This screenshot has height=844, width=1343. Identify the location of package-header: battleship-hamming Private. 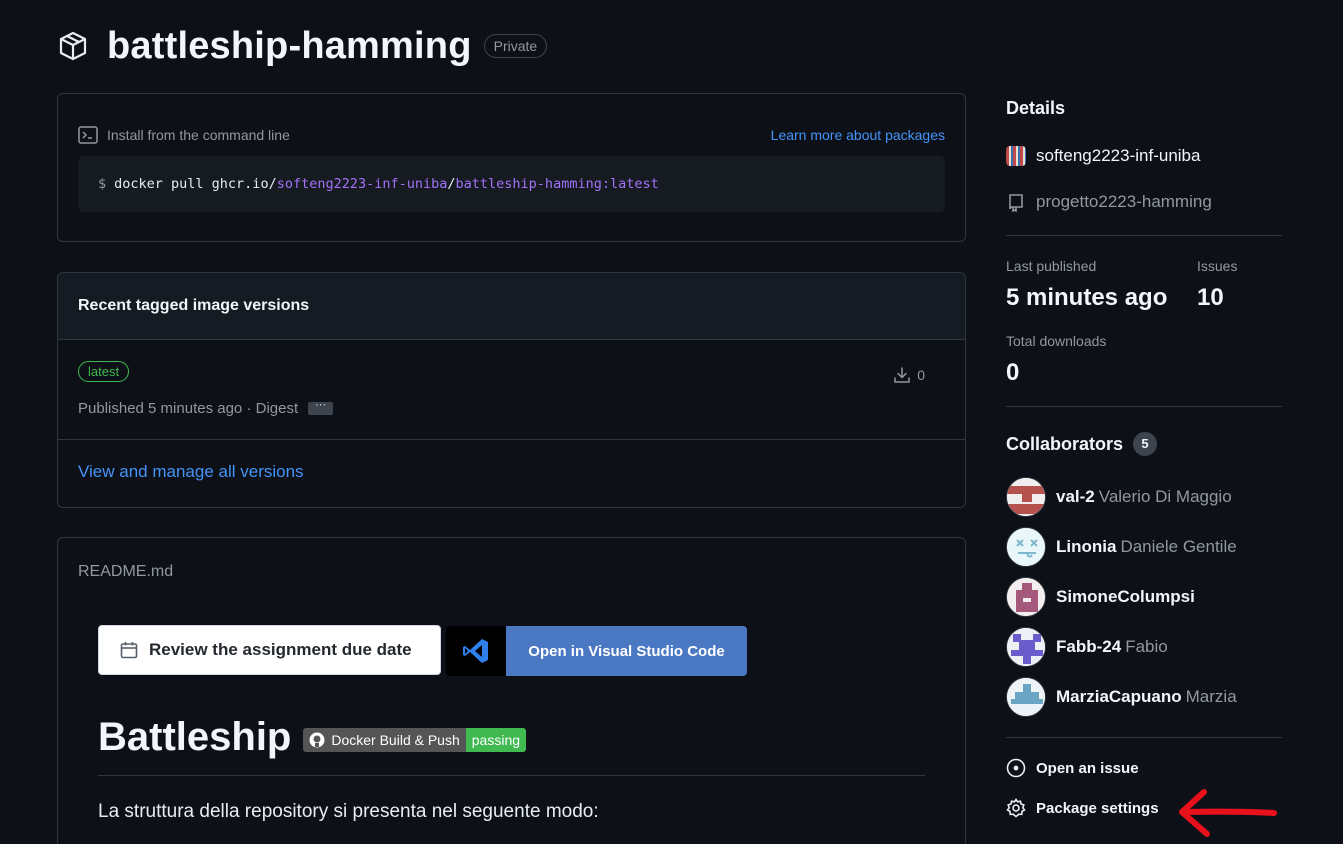
(302, 46).